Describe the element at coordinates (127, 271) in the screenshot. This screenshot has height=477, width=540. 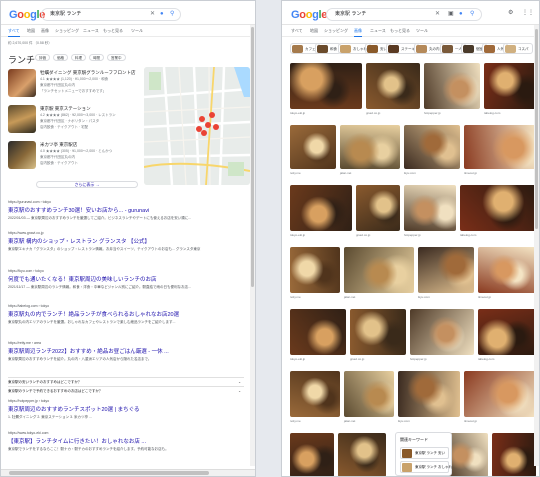
I see `result-url: https://ikyu.com › tokyo` at that location.